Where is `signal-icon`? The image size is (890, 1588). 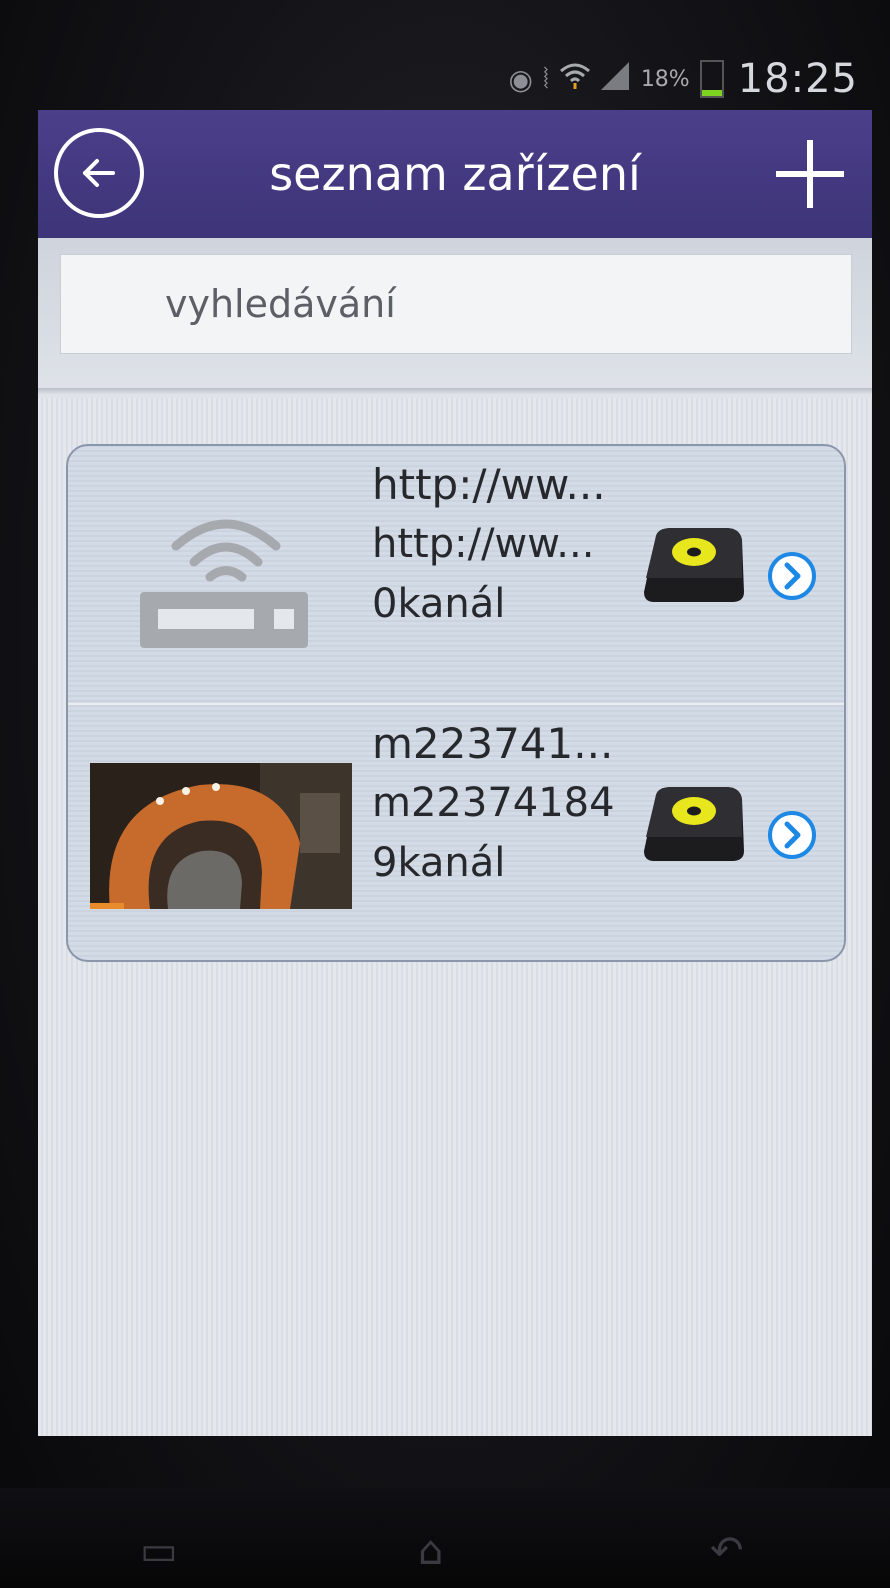 signal-icon is located at coordinates (615, 79).